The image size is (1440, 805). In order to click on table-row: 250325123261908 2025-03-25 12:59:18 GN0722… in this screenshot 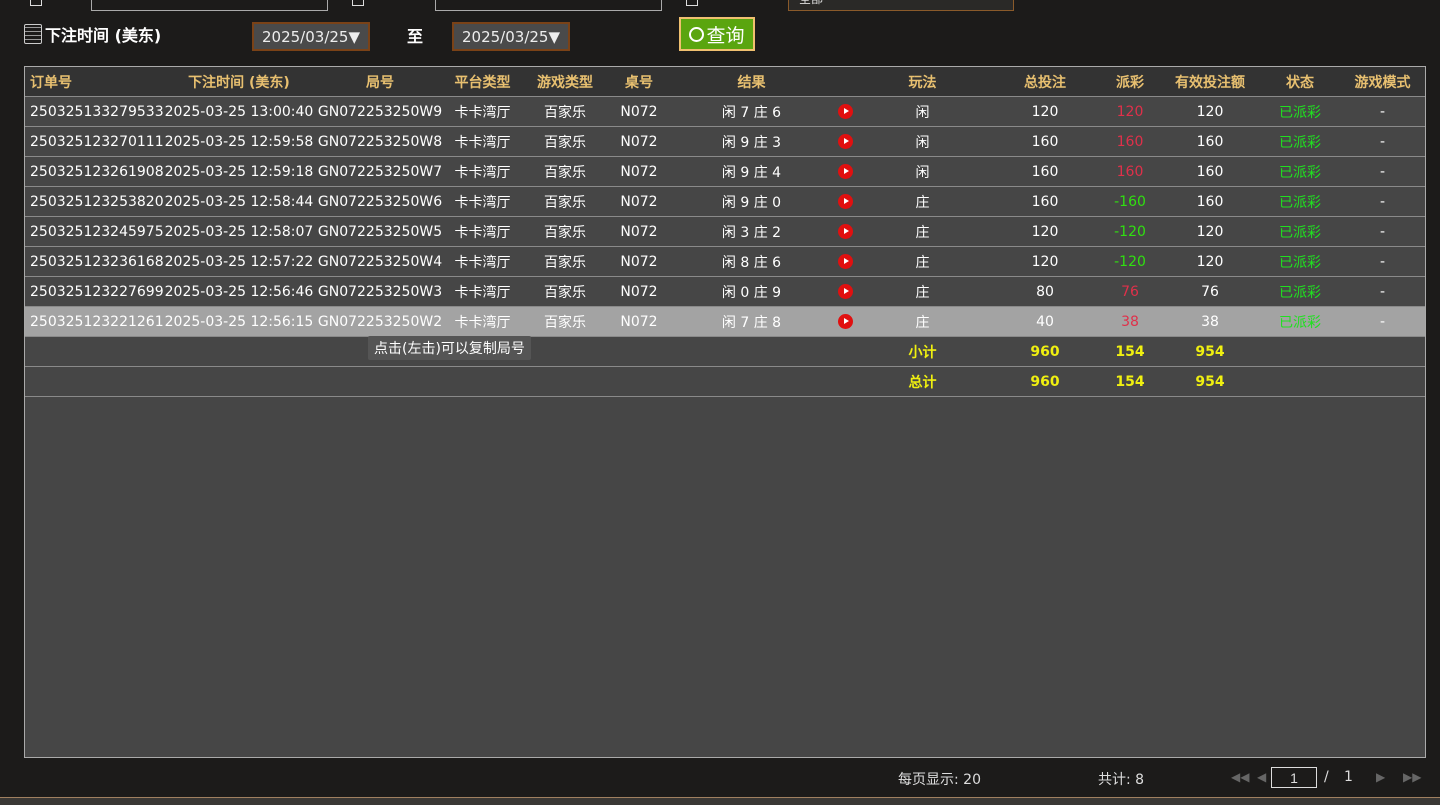, I will do `click(725, 172)`.